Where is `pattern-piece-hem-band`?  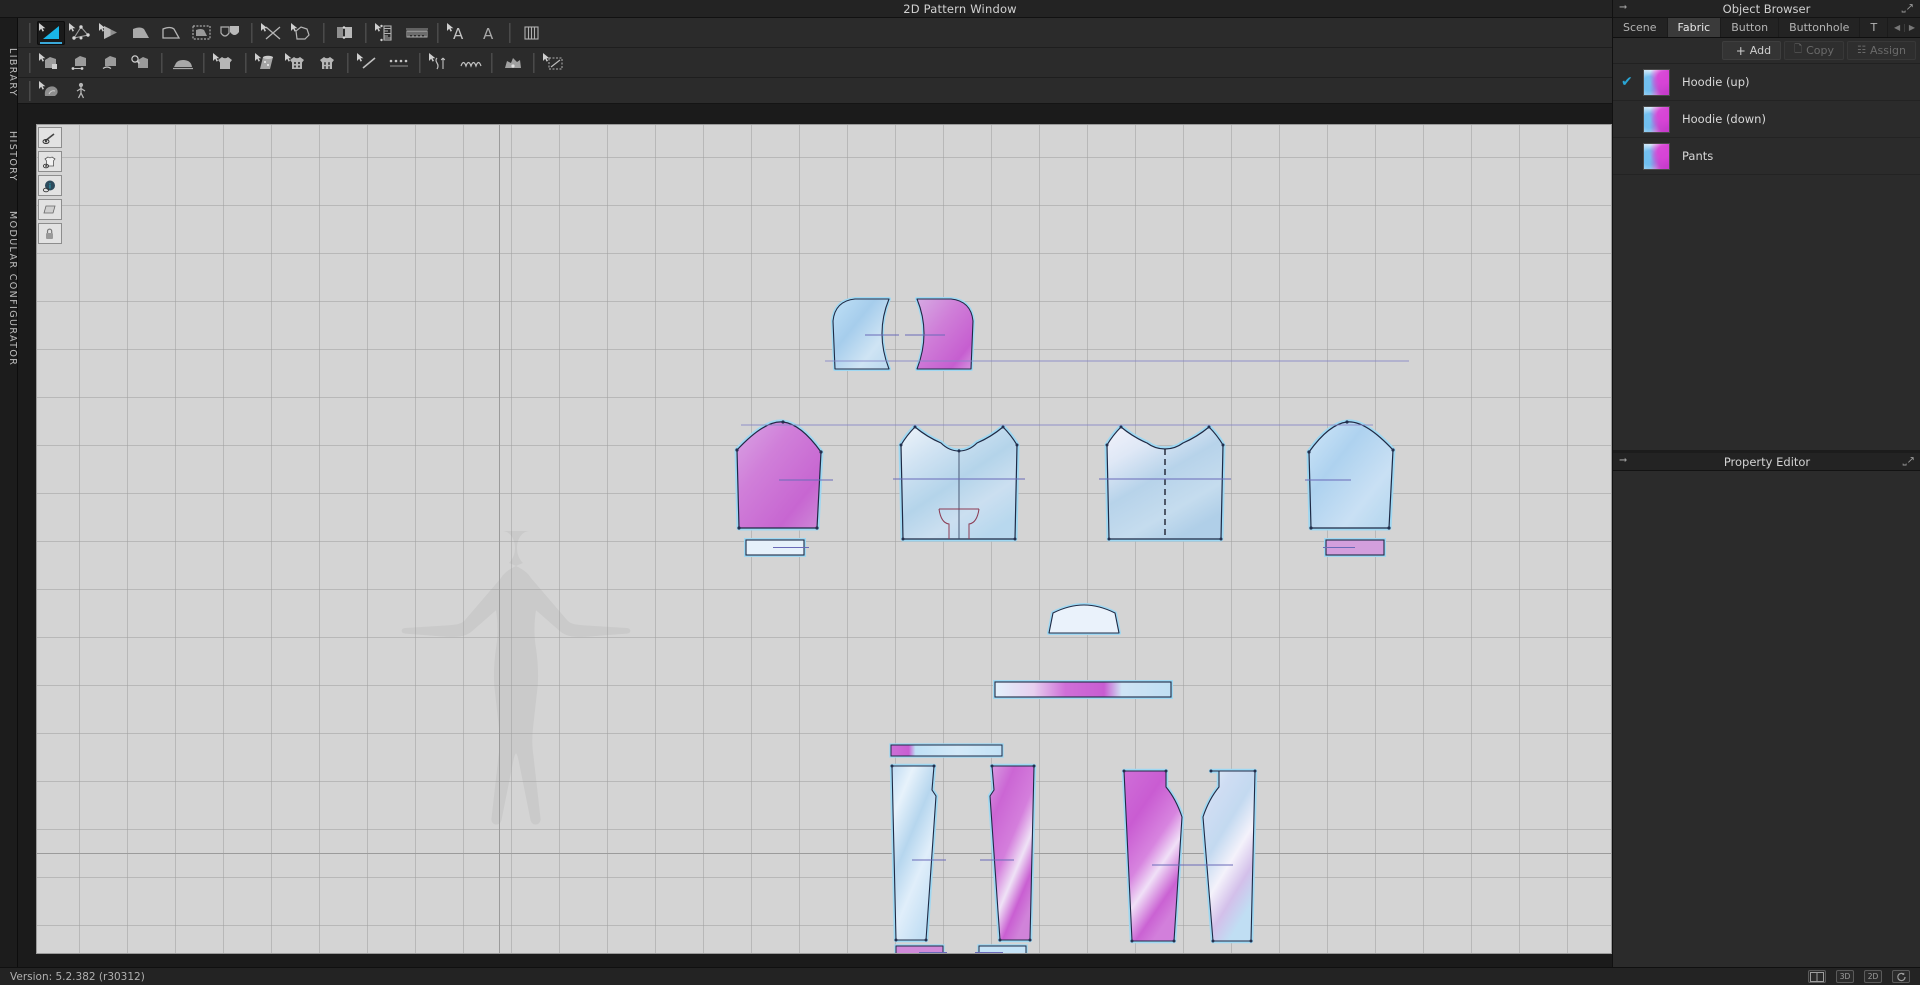
pattern-piece-hem-band is located at coordinates (1083, 690).